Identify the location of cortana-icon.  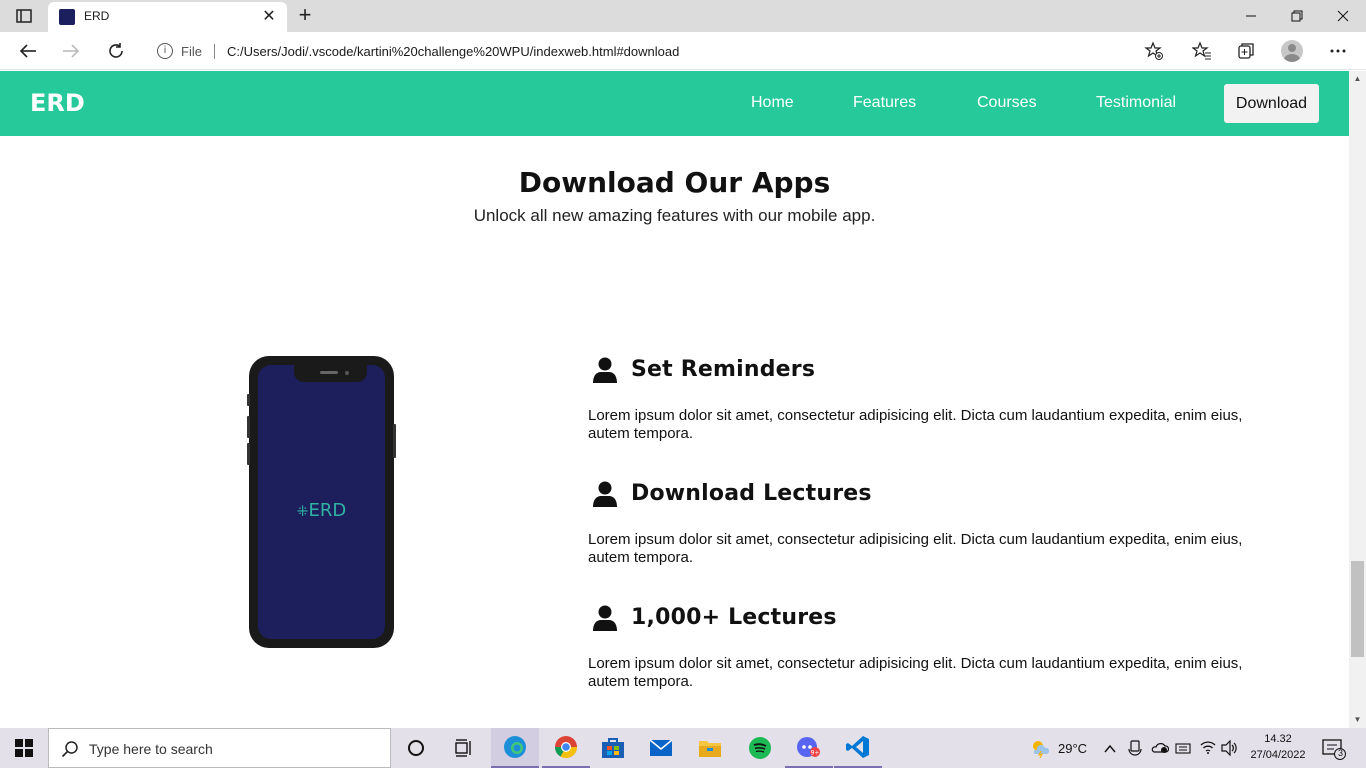
(416, 748).